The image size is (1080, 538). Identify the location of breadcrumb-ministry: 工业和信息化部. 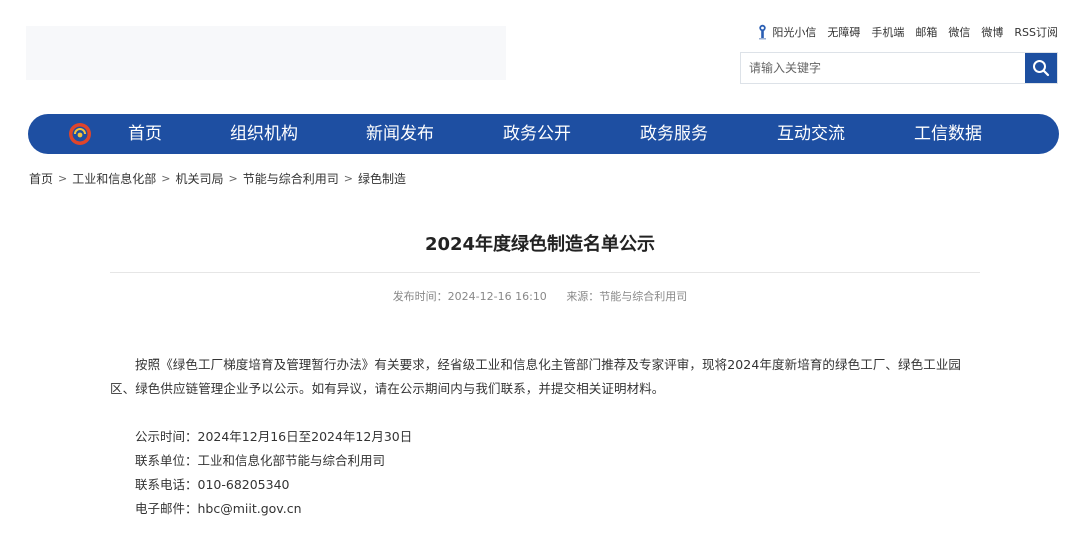
(114, 178).